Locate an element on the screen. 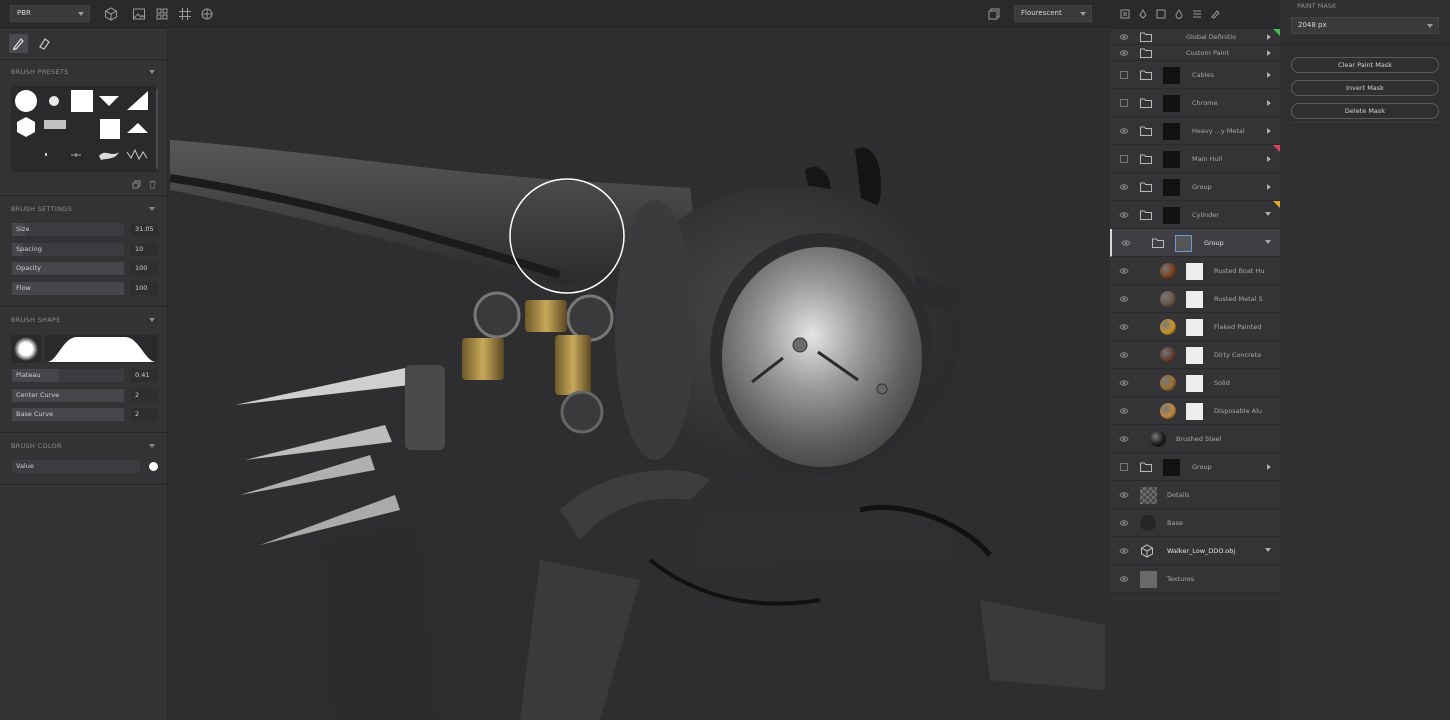 This screenshot has width=1450, height=720. layer-walker-low-ddo-obj: Walker_Low_DDO.obj is located at coordinates (1195, 551).